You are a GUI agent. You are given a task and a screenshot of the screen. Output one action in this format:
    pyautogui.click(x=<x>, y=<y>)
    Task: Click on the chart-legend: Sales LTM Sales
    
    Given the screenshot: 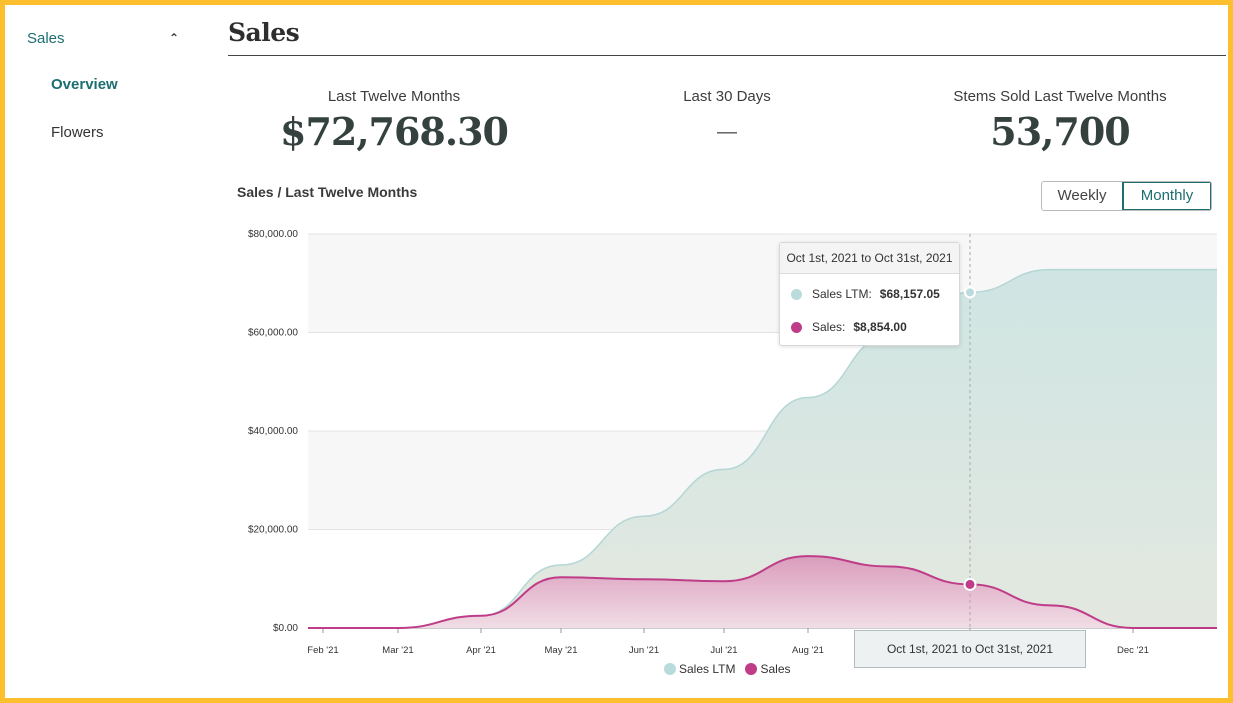 What is the action you would take?
    pyautogui.click(x=732, y=669)
    